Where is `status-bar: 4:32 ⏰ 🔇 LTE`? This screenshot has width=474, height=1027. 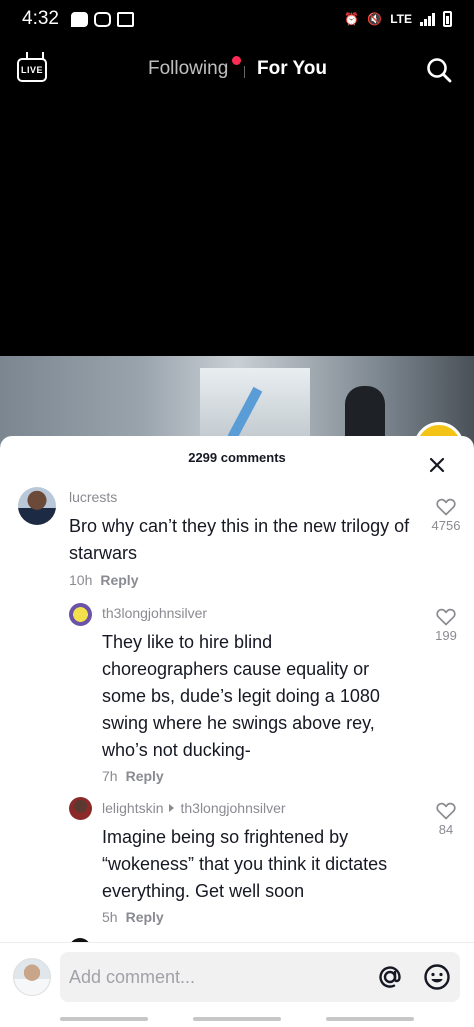 status-bar: 4:32 ⏰ 🔇 LTE is located at coordinates (237, 19).